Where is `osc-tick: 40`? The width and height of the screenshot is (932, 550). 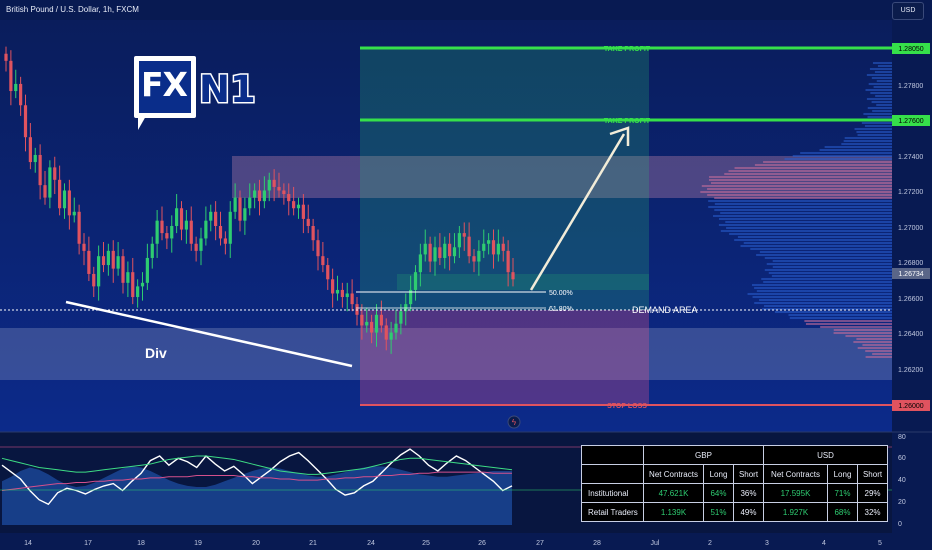
osc-tick: 40 is located at coordinates (902, 480).